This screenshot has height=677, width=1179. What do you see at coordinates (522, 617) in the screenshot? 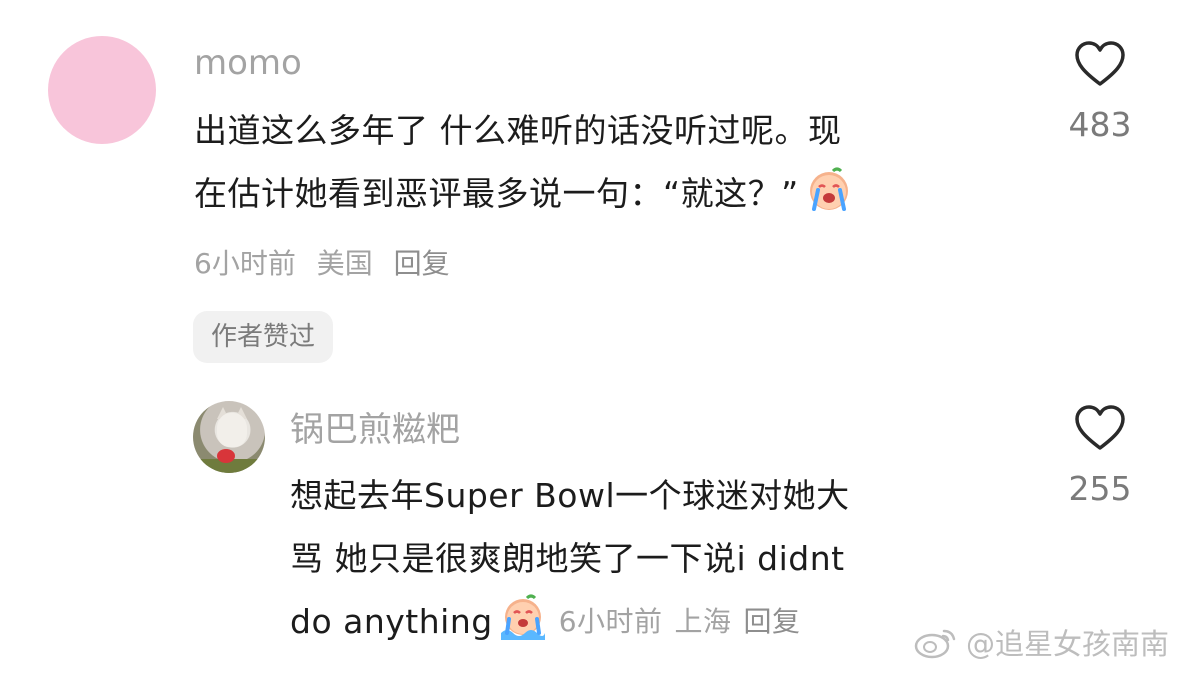
I see `sobbing-face-emoji-icon` at bounding box center [522, 617].